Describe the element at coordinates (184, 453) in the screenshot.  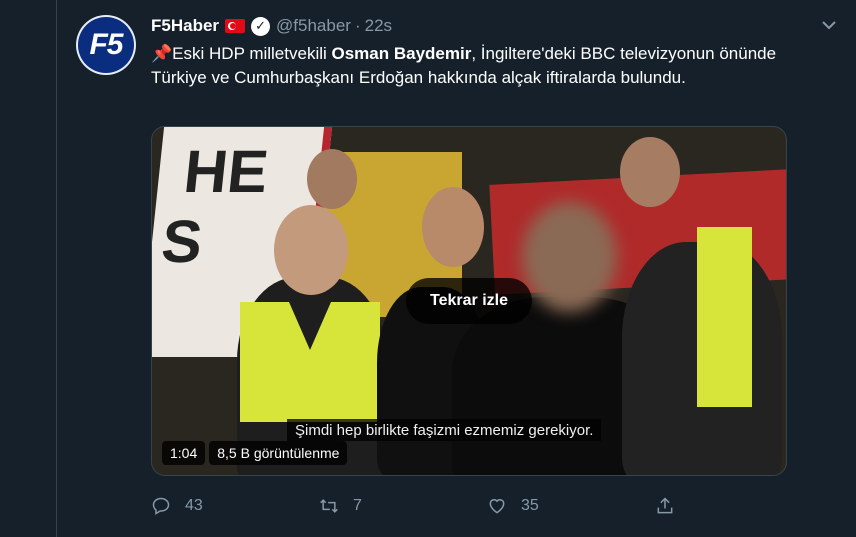
I see `video-duration: 1:04` at that location.